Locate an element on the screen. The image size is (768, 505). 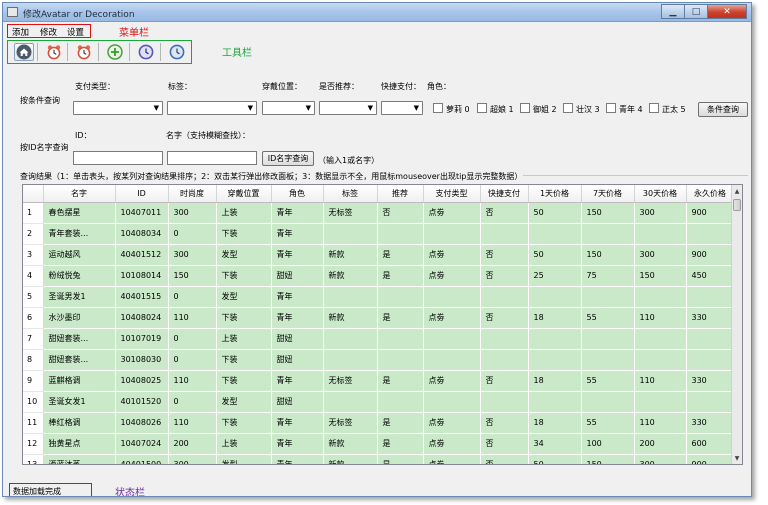
toolbar-separator is located at coordinates (98, 52).